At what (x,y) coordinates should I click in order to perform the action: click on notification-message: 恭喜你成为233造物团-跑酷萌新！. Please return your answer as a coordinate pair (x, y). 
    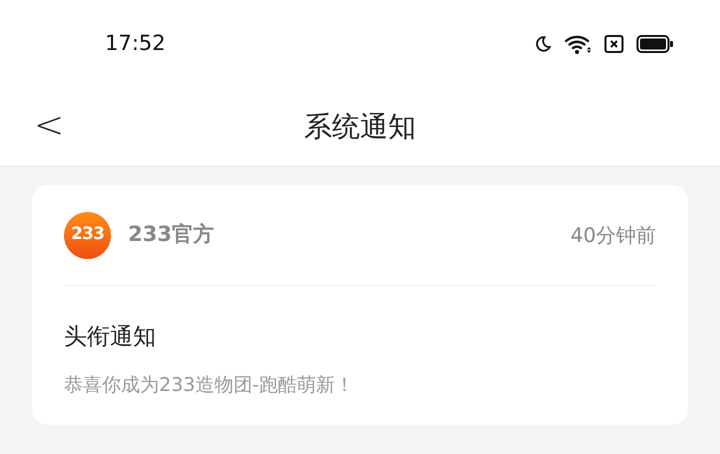
    Looking at the image, I should click on (210, 385).